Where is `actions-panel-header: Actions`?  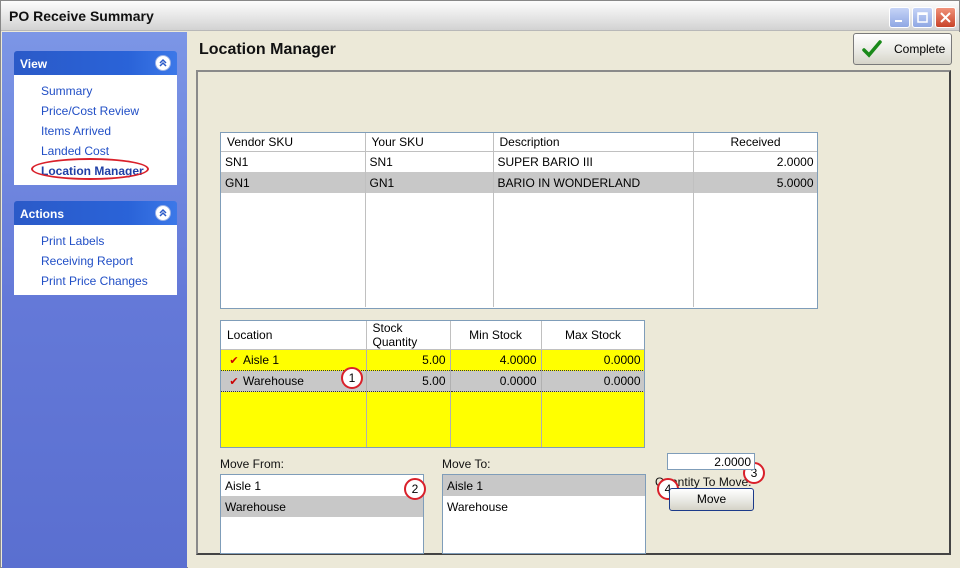 actions-panel-header: Actions is located at coordinates (95, 213).